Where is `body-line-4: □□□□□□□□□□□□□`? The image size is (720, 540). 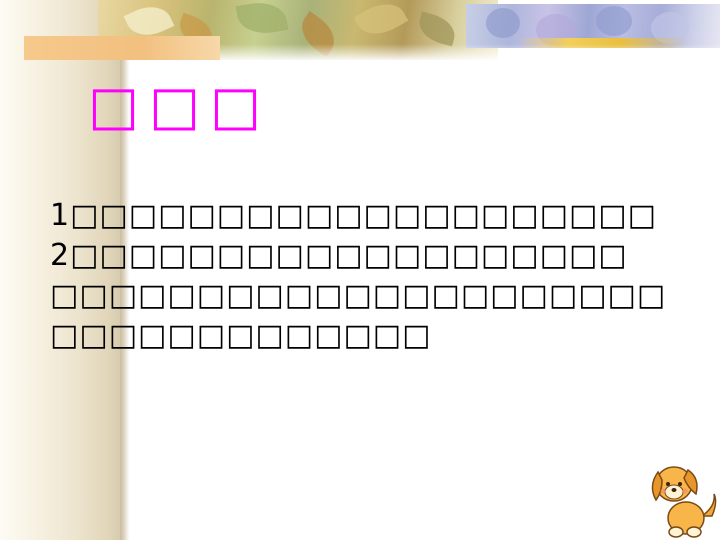
body-line-4: □□□□□□□□□□□□□ is located at coordinates (241, 335).